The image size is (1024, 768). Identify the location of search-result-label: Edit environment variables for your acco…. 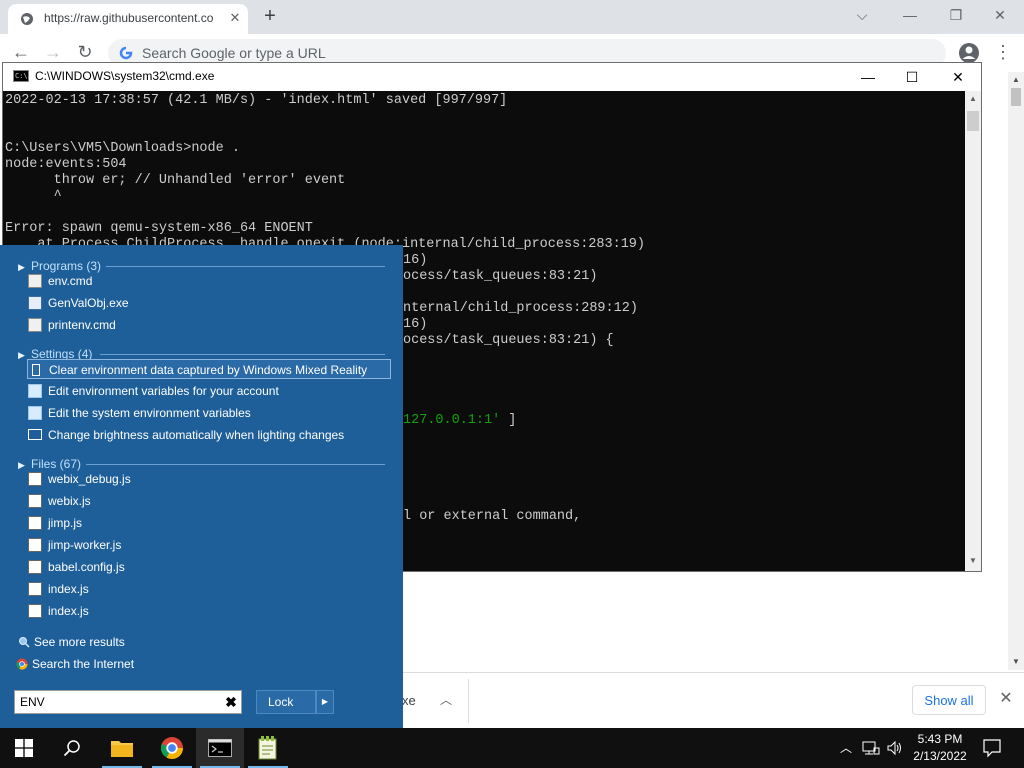
(163, 391).